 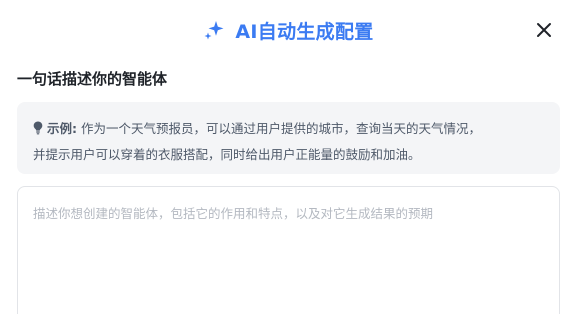 What do you see at coordinates (280, 128) in the screenshot?
I see `example-text-line-1: 作为一个天气预报员，可以通过用户提供的城市，查询当天的天气情况，` at bounding box center [280, 128].